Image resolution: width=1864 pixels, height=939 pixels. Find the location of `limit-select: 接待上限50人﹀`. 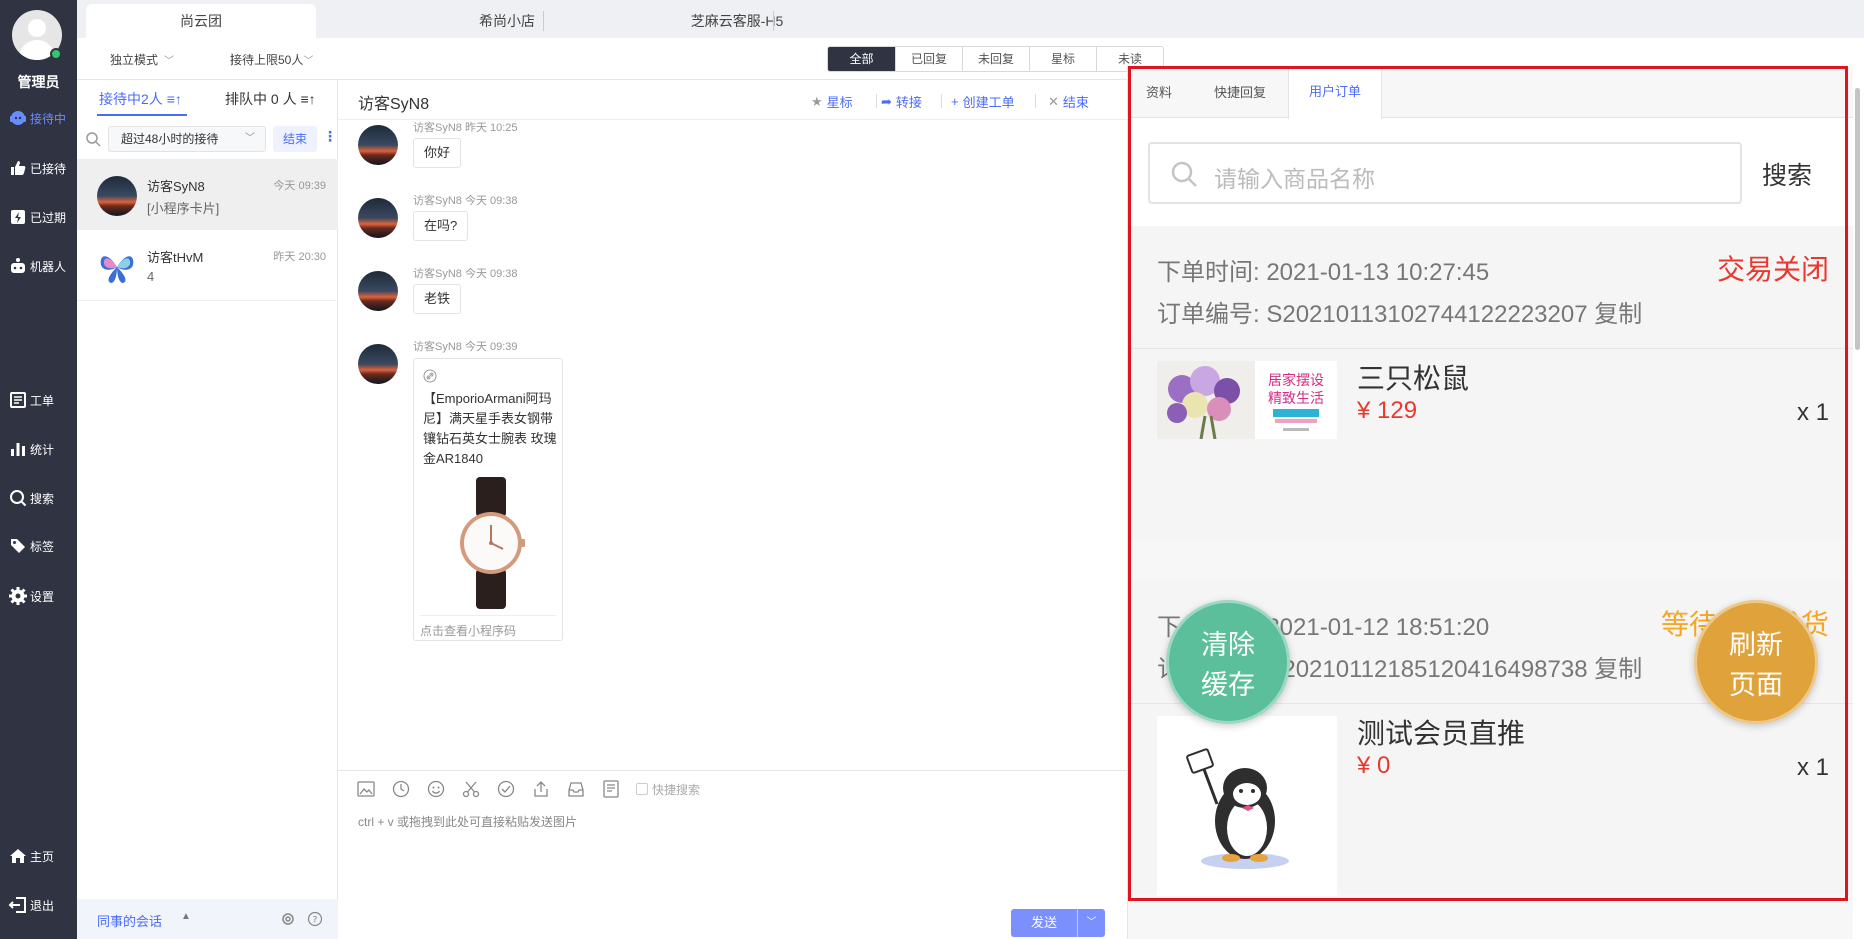

limit-select: 接待上限50人﹀ is located at coordinates (271, 59).